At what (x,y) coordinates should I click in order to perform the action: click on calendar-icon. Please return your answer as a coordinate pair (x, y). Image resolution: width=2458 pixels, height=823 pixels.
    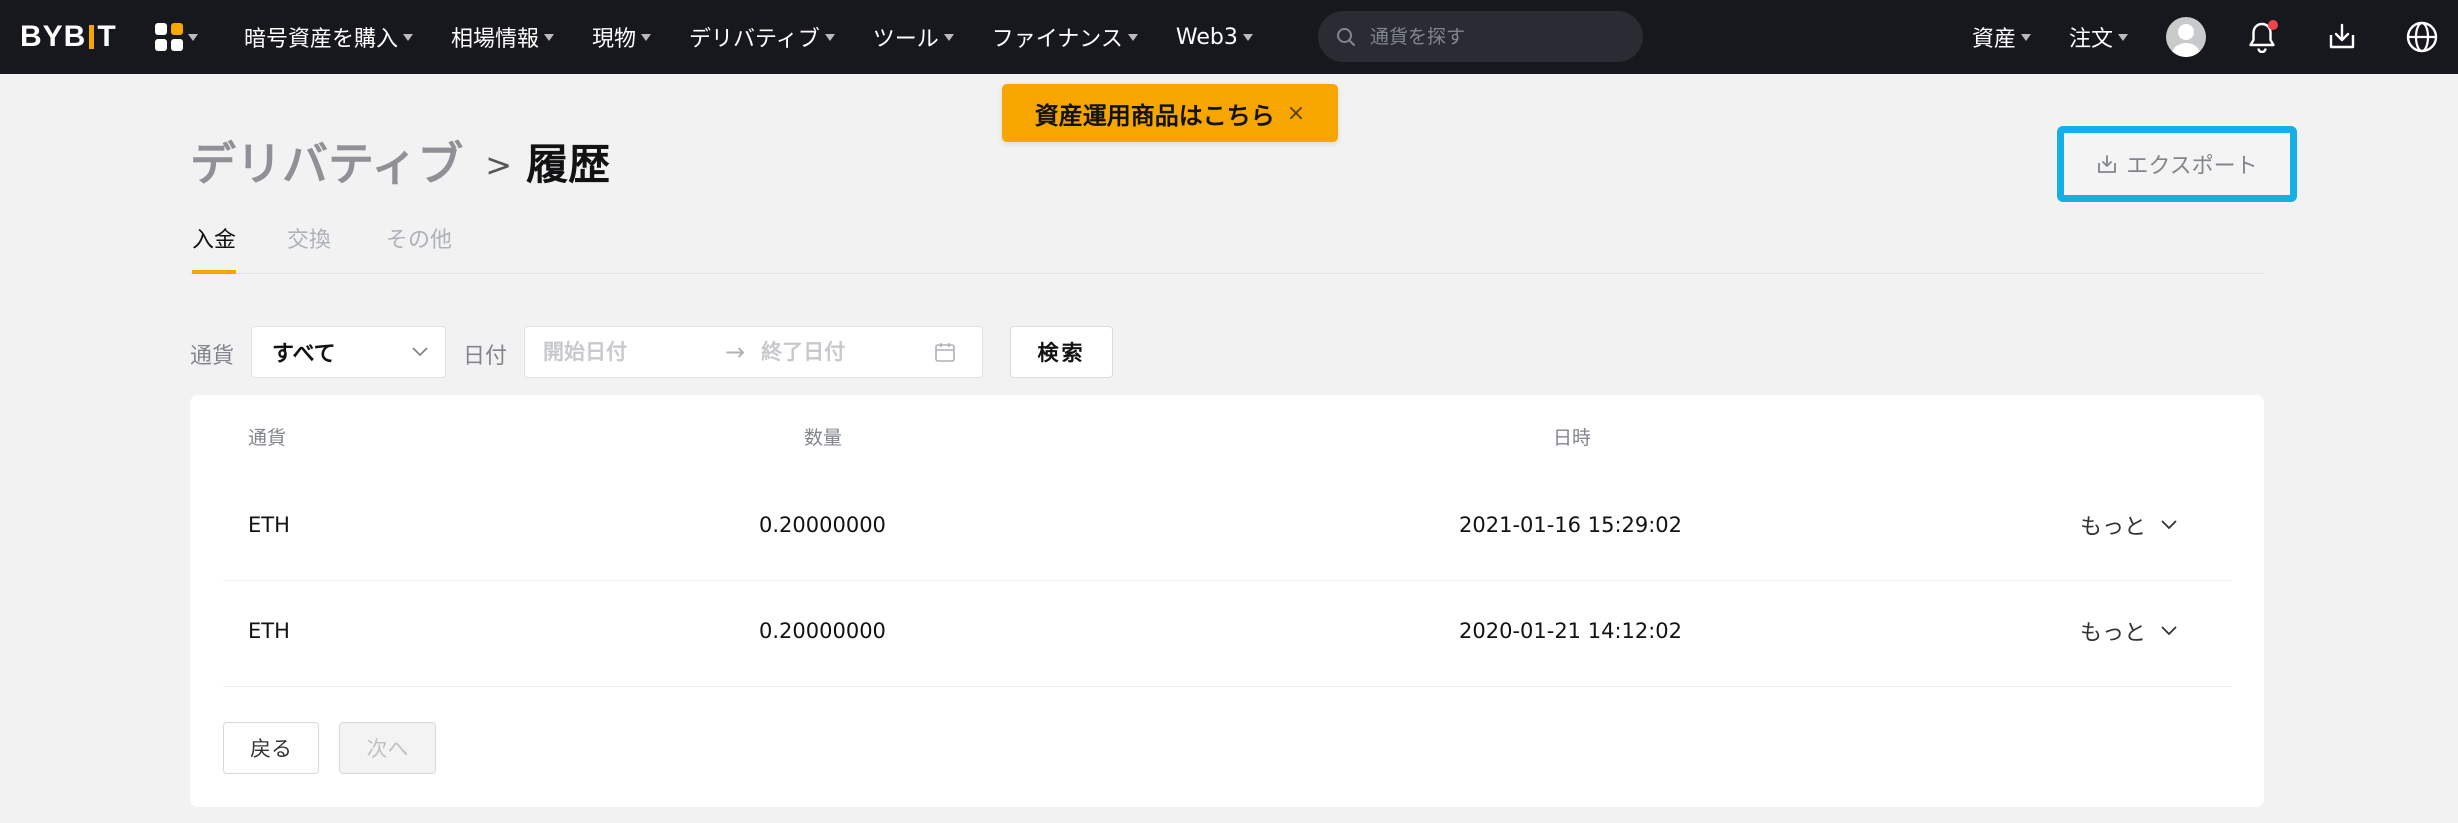
    Looking at the image, I should click on (945, 352).